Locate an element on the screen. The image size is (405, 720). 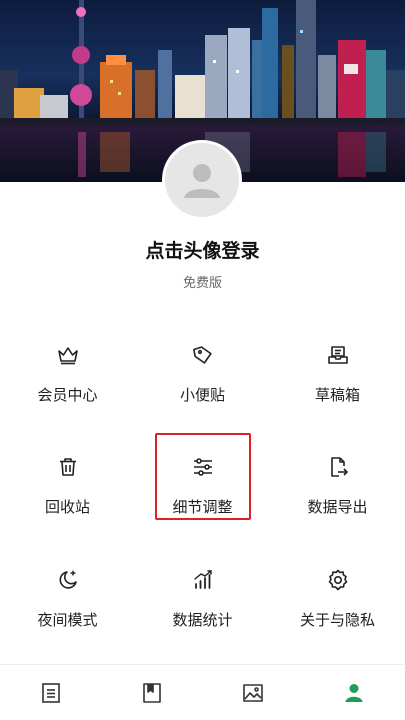
menu-item-label: 小便贴 is located at coordinates (202, 395).